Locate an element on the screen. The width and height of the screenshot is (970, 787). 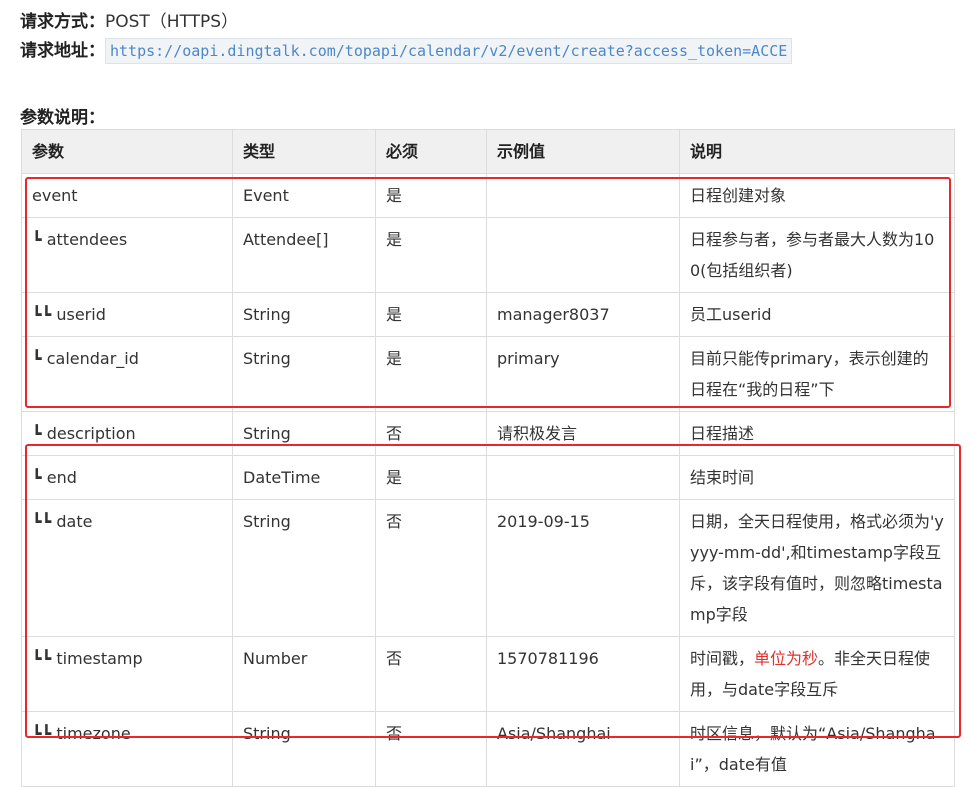
cell-description: 目前只能传primary，表示创建的日程在“我的日程”下 is located at coordinates (817, 374).